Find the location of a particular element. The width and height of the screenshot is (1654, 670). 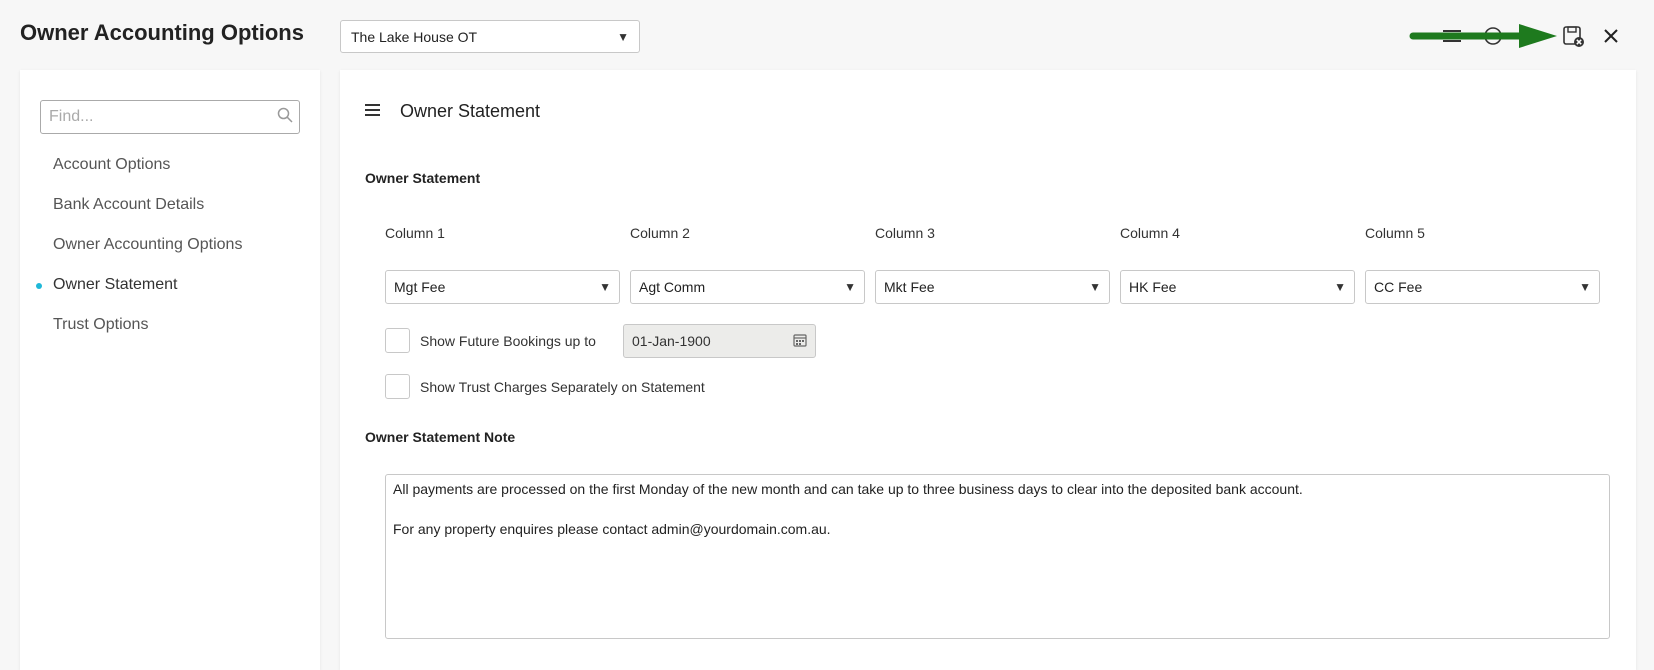

column-3-value: Mkt Fee is located at coordinates (909, 287).